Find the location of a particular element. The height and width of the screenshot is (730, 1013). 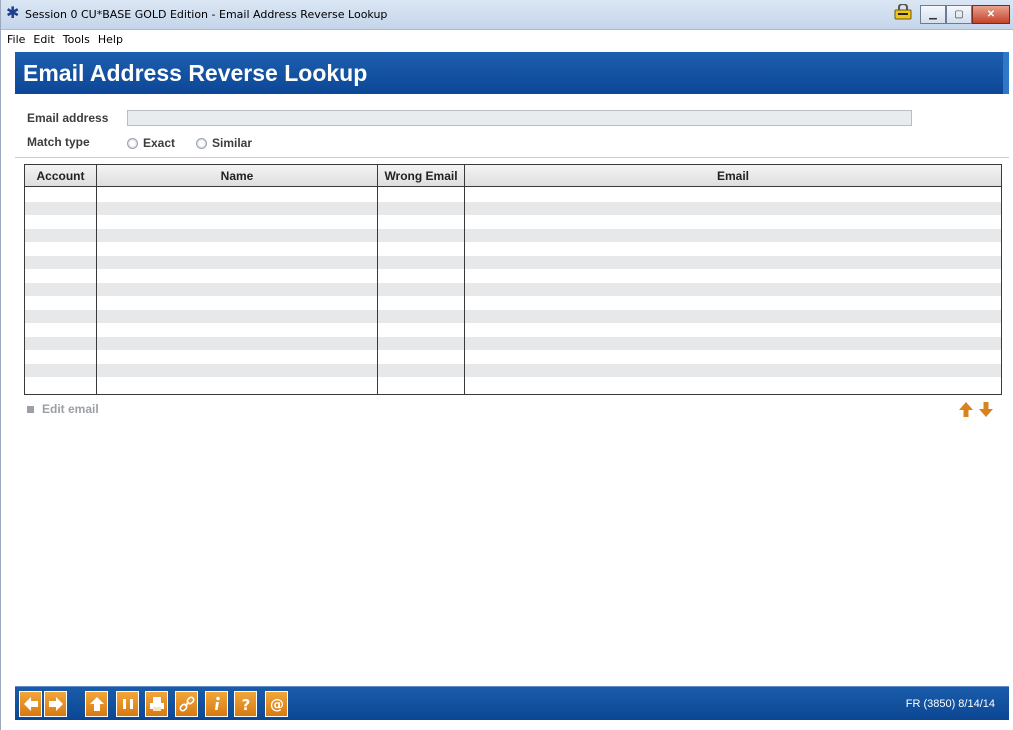

header-accent-strip is located at coordinates (1006, 73).